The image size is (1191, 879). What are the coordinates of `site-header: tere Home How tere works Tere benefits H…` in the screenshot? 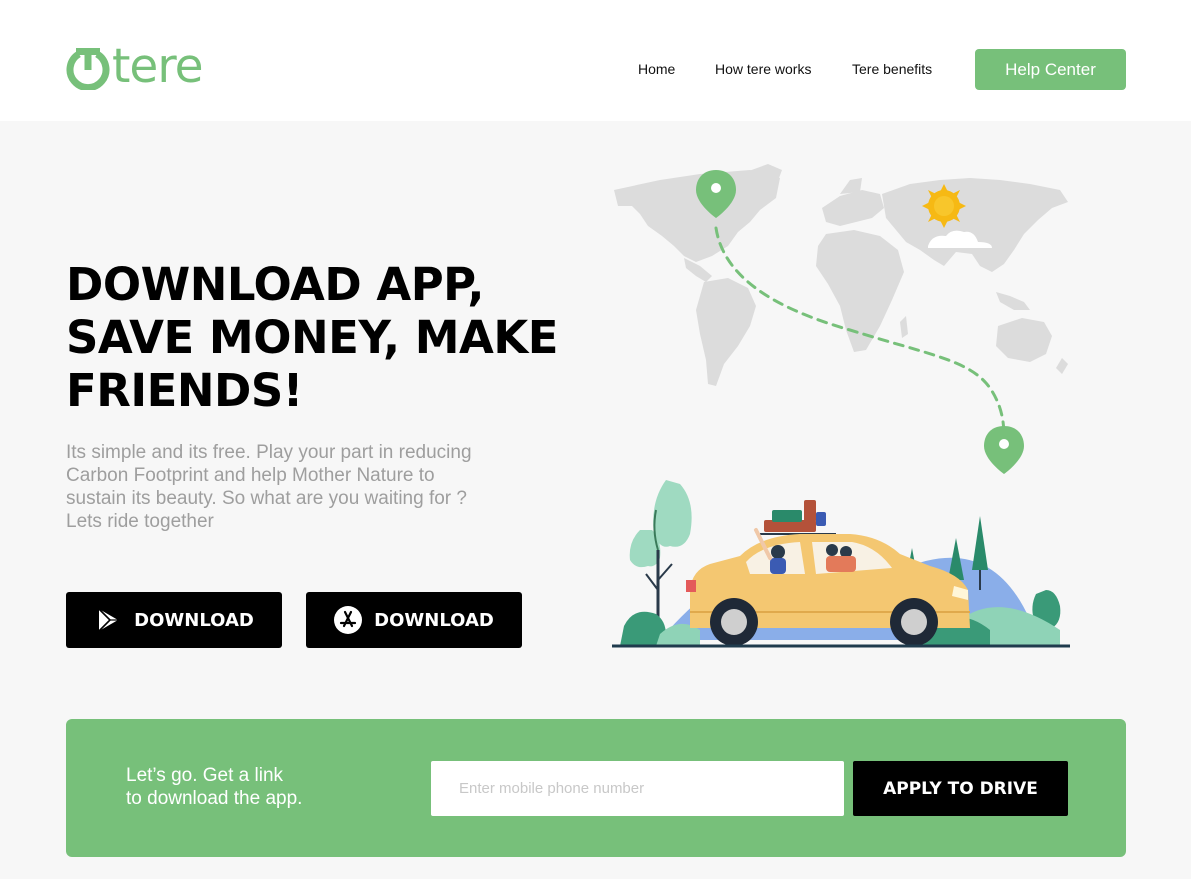 It's located at (595, 60).